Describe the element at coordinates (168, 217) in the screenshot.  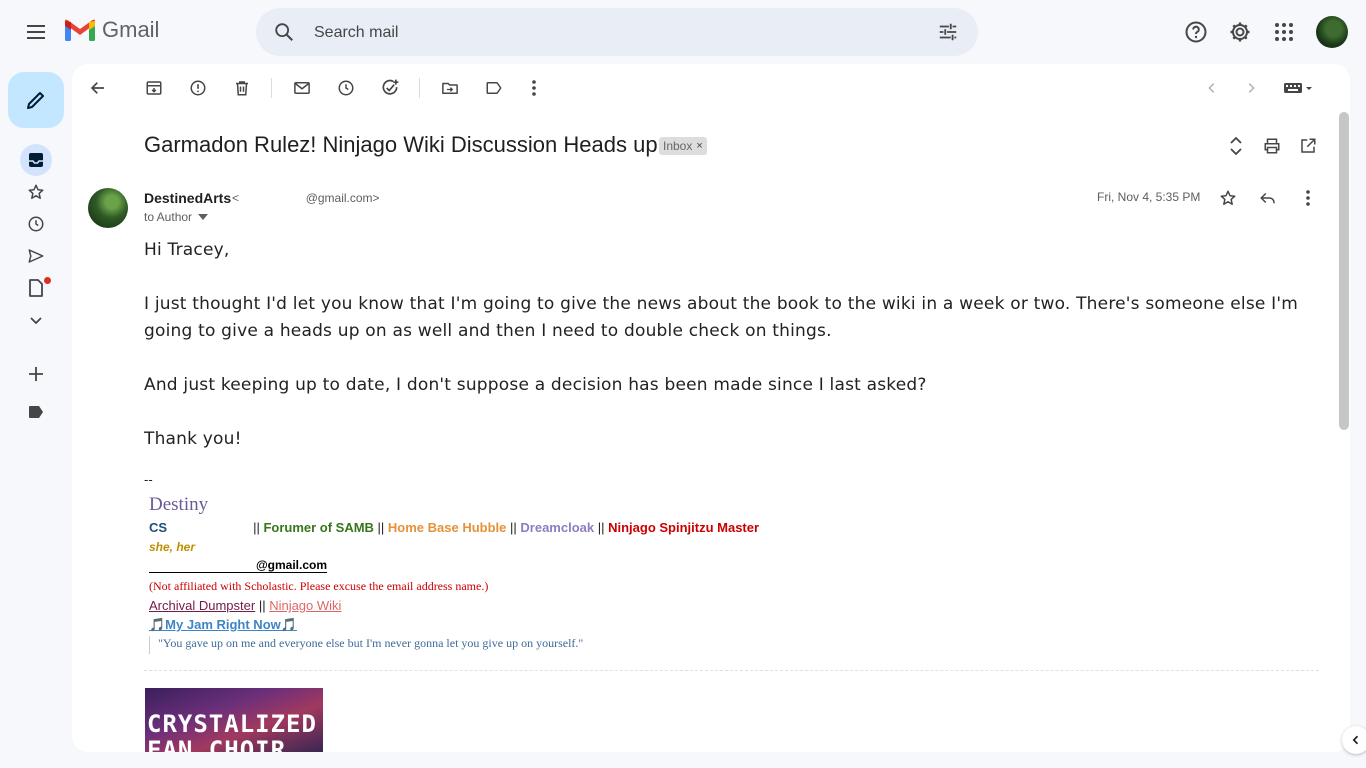
I see `to-label: to Author` at that location.